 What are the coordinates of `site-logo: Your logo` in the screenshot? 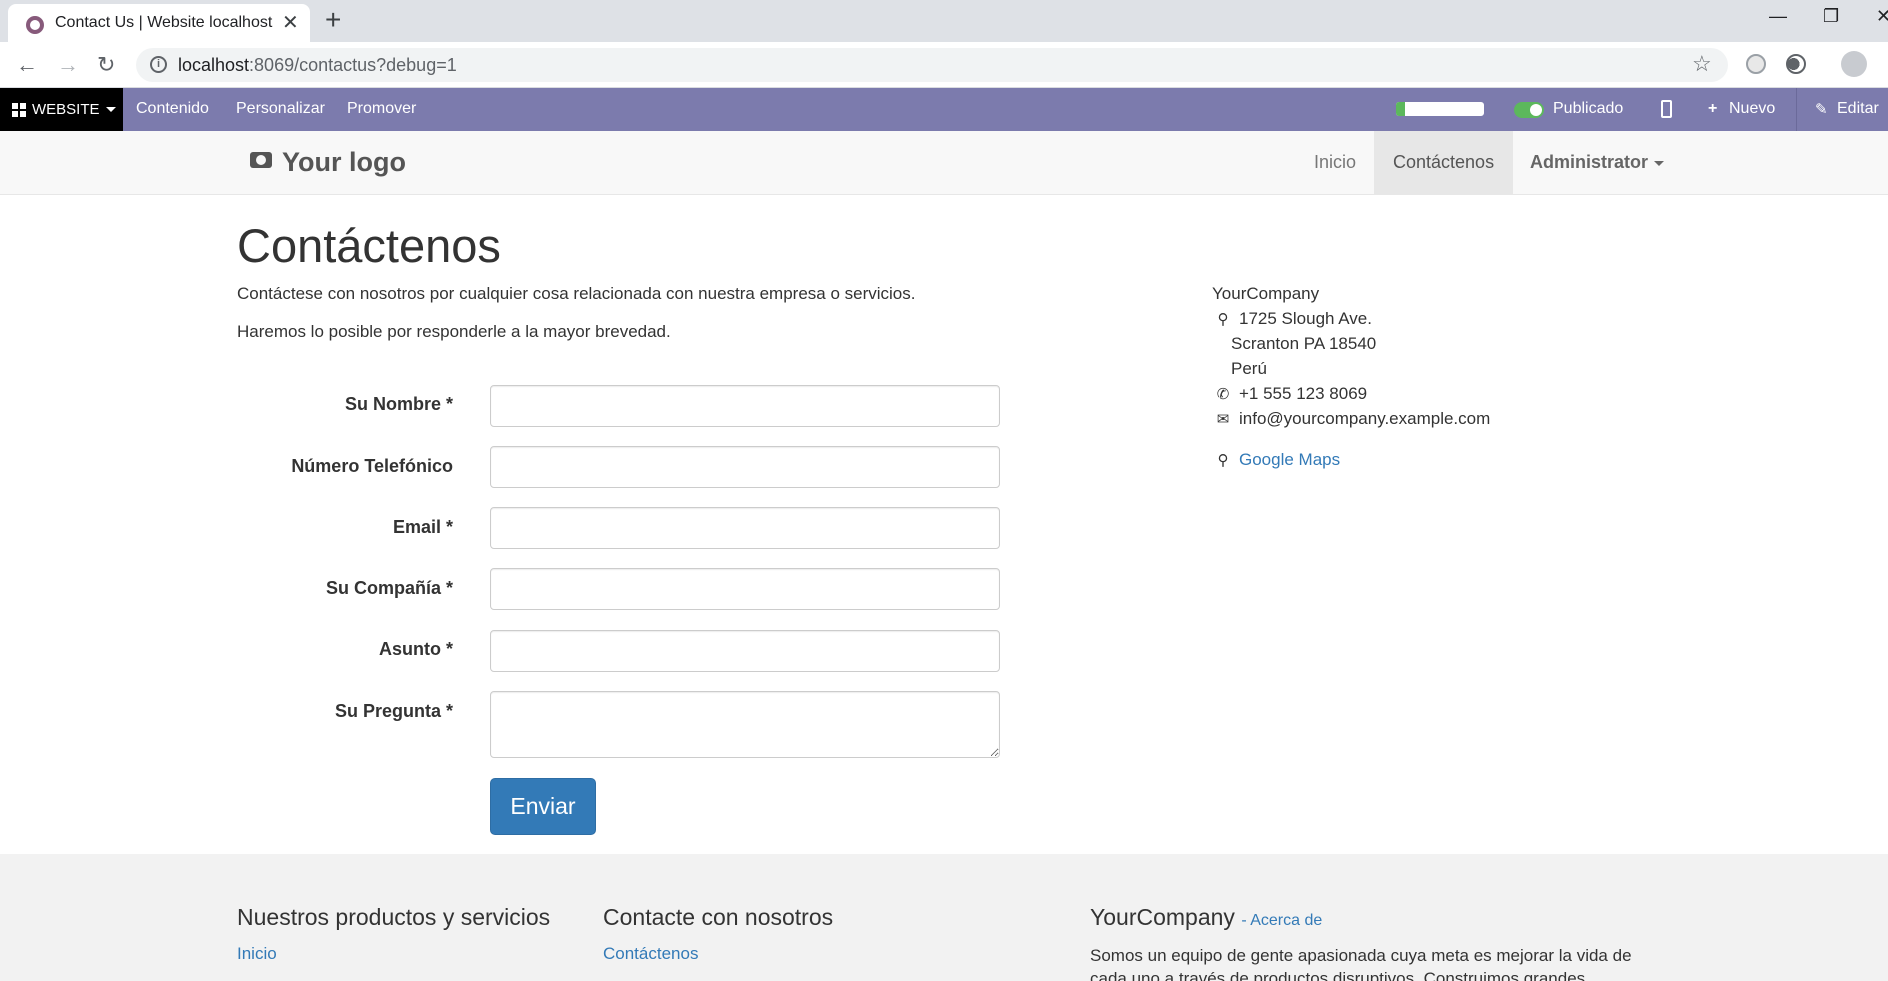 It's located at (328, 162).